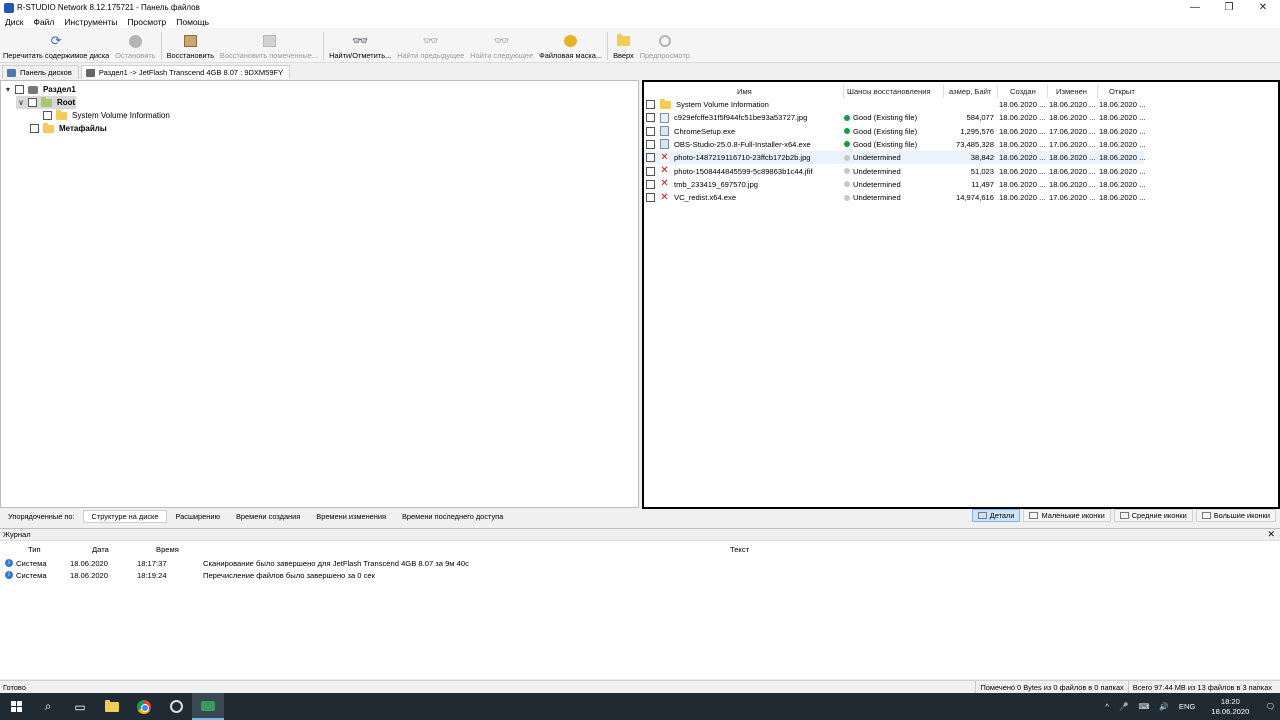 The width and height of the screenshot is (1280, 720). What do you see at coordinates (969, 144) in the screenshot?
I see `file-size-cell: 73,485,328` at bounding box center [969, 144].